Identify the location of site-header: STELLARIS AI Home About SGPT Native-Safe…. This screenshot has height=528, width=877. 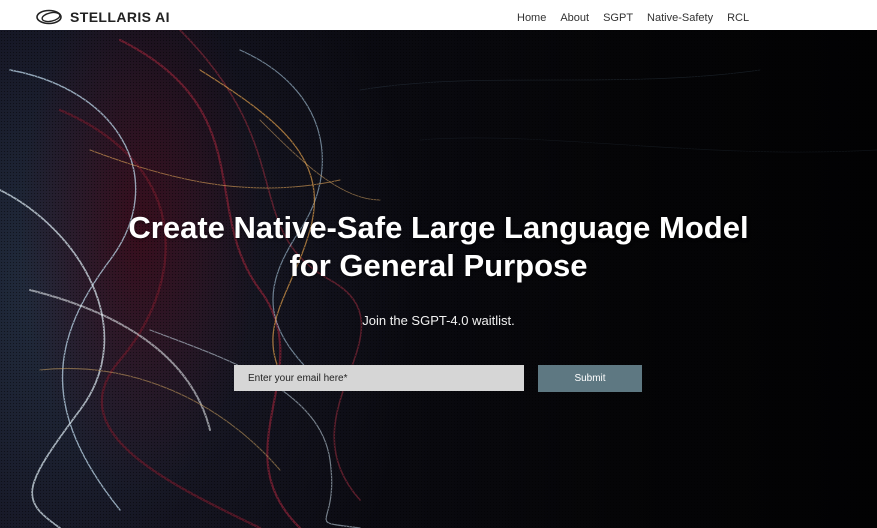
(438, 15).